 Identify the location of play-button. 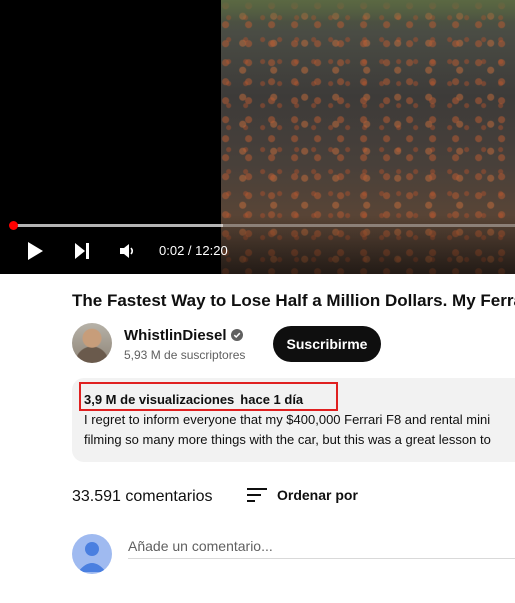
(35, 251).